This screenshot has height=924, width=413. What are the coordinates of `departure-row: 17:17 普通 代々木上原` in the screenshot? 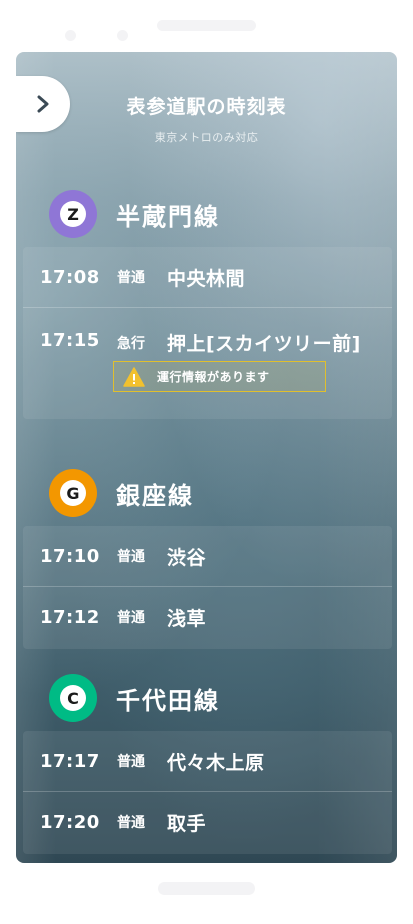 It's located at (207, 761).